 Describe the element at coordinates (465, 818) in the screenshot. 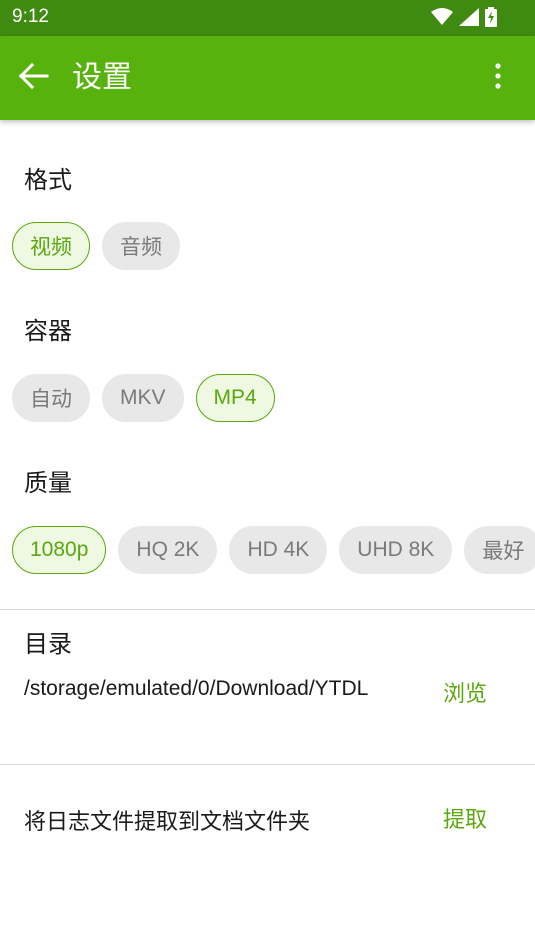

I see `extract-button: 提取` at that location.